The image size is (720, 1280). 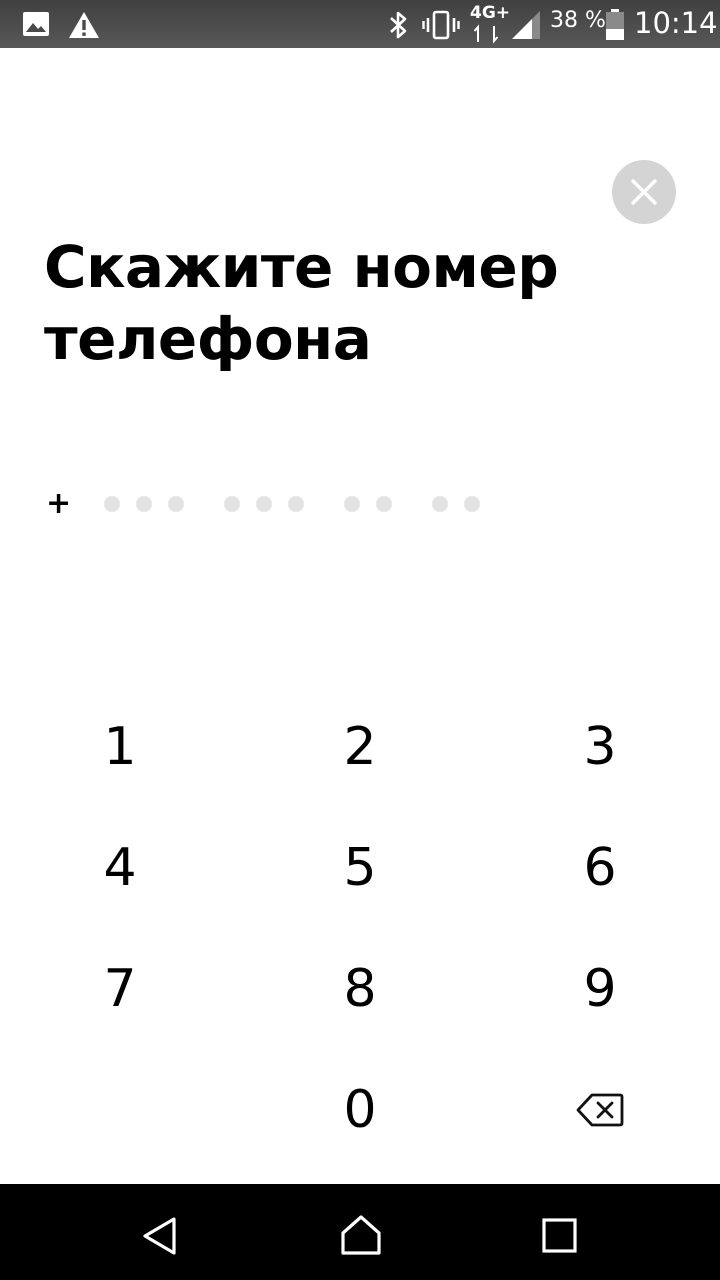 What do you see at coordinates (600, 868) in the screenshot?
I see `key-6: 6` at bounding box center [600, 868].